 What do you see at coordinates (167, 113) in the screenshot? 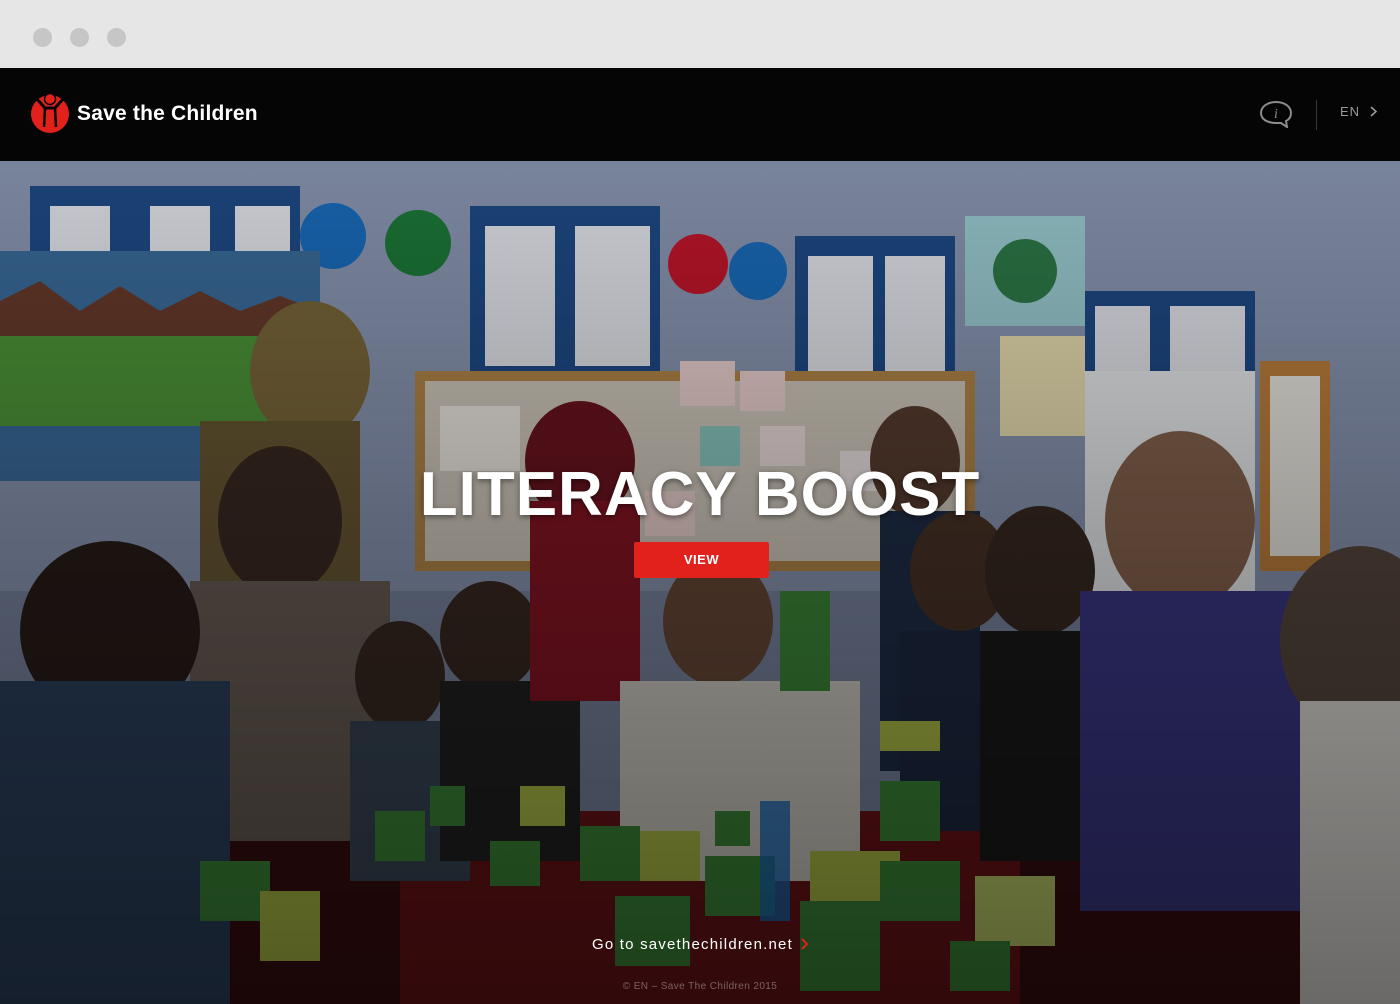
I see `brand-name: Save the Children` at bounding box center [167, 113].